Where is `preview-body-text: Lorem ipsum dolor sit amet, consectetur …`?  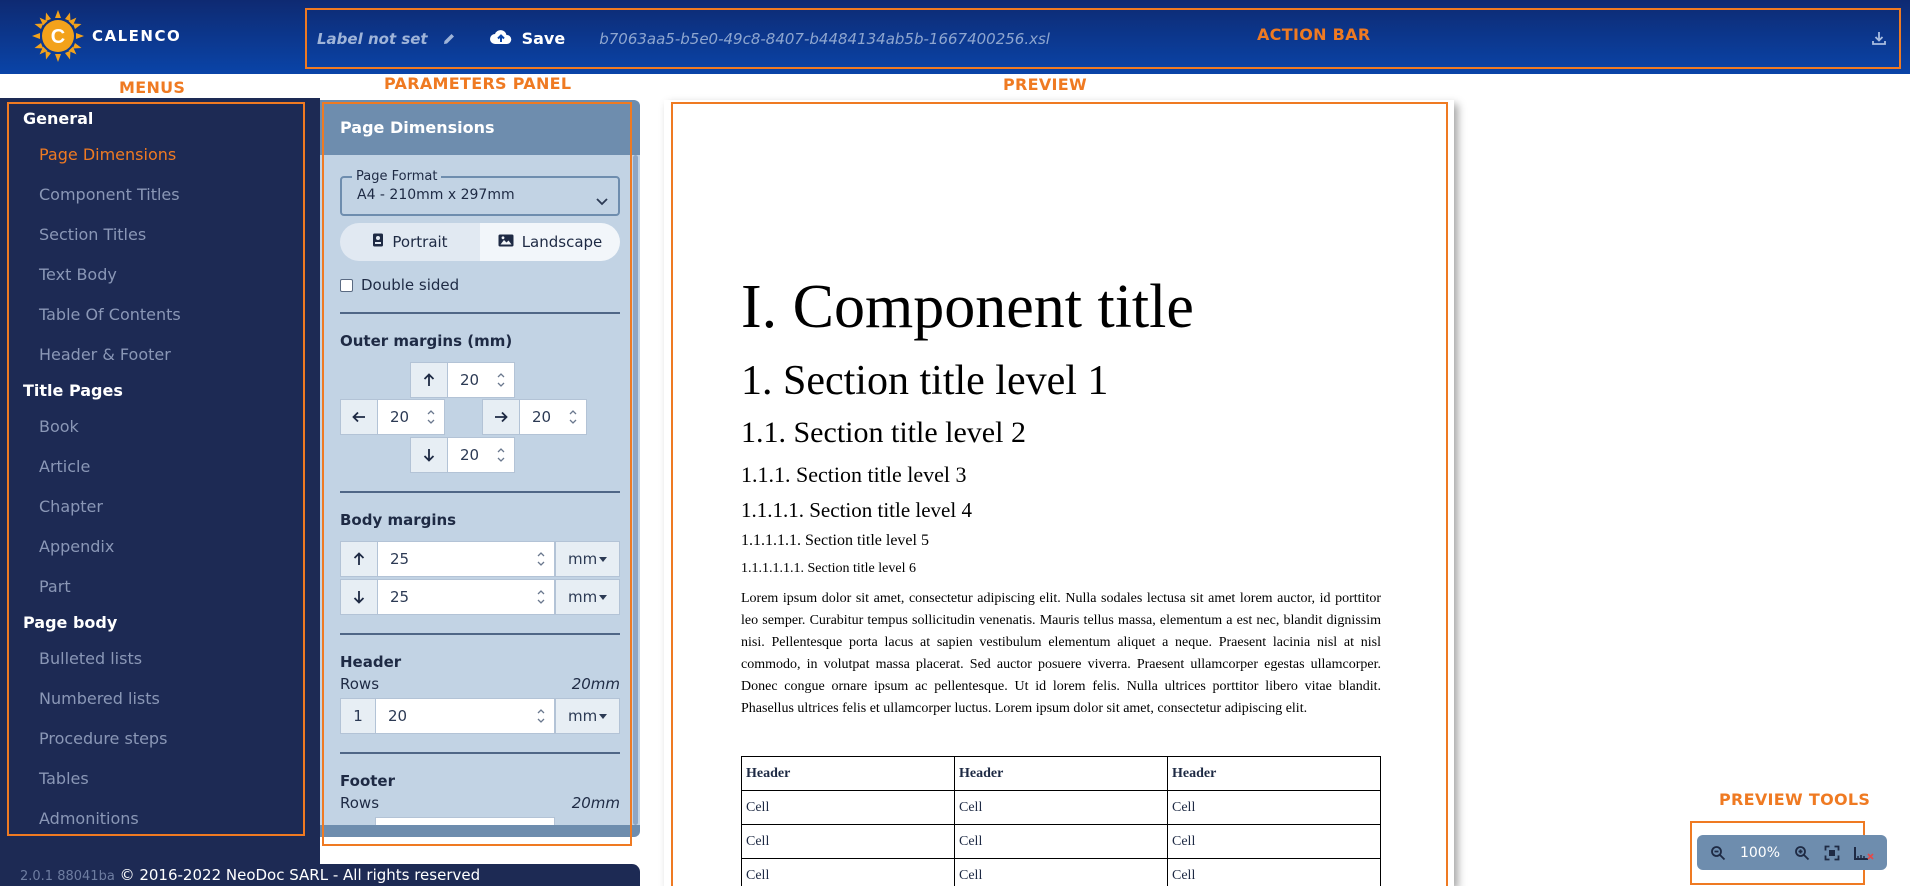 preview-body-text: Lorem ipsum dolor sit amet, consectetur … is located at coordinates (1061, 653).